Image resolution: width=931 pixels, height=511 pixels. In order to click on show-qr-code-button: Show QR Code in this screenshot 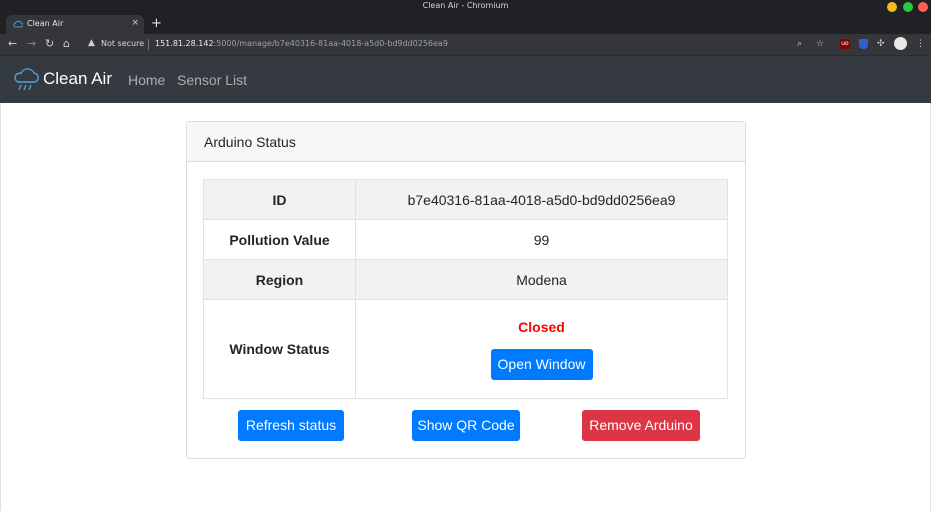, I will do `click(466, 425)`.